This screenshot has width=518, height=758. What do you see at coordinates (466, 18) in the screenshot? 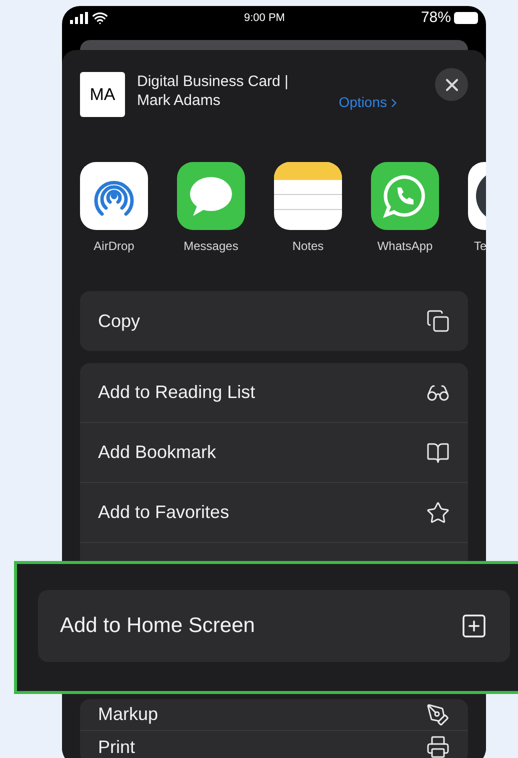
I see `battery-icon` at bounding box center [466, 18].